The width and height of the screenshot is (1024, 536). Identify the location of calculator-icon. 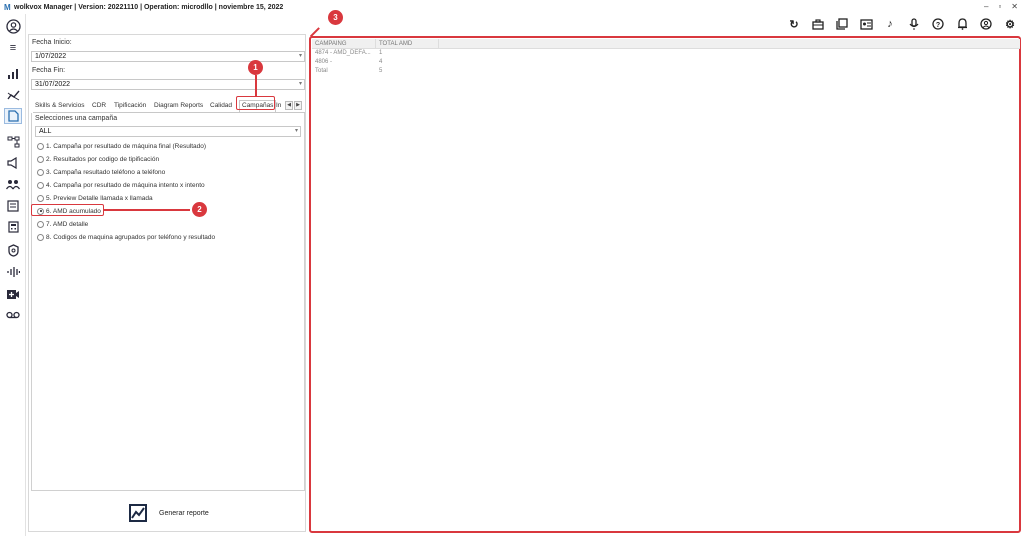
(13, 227).